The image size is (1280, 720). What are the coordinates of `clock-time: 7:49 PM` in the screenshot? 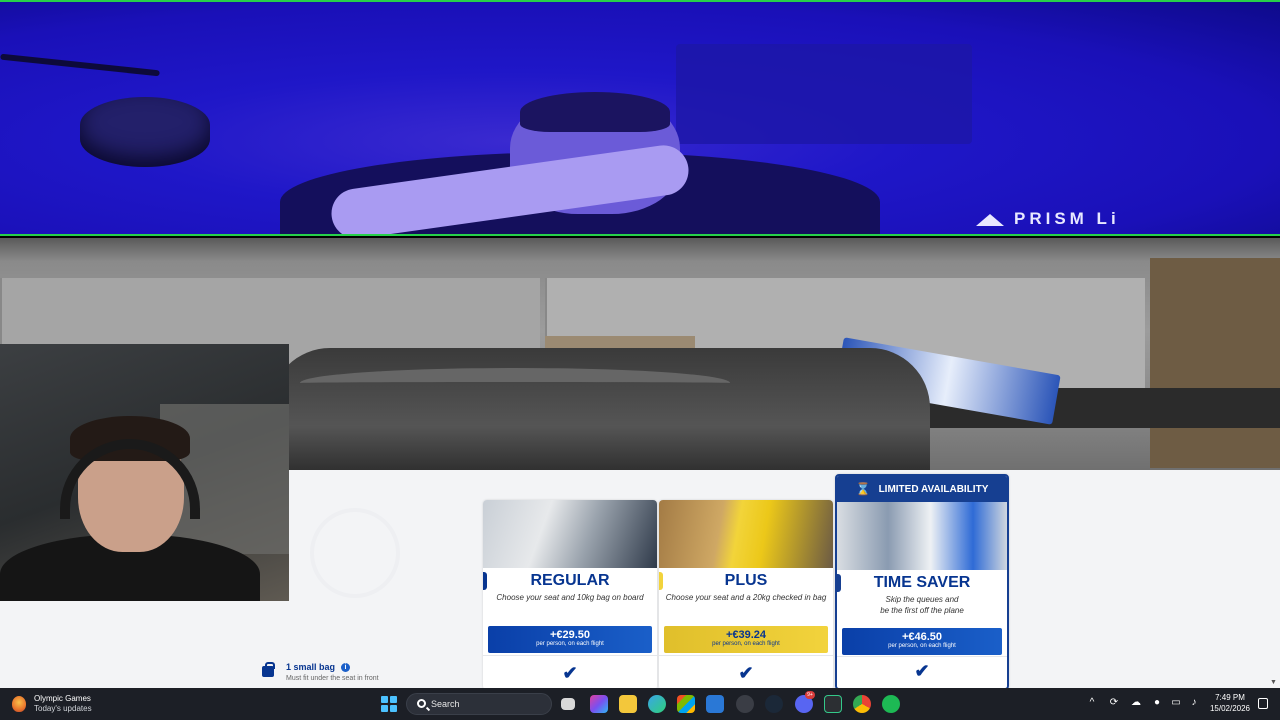 It's located at (1230, 697).